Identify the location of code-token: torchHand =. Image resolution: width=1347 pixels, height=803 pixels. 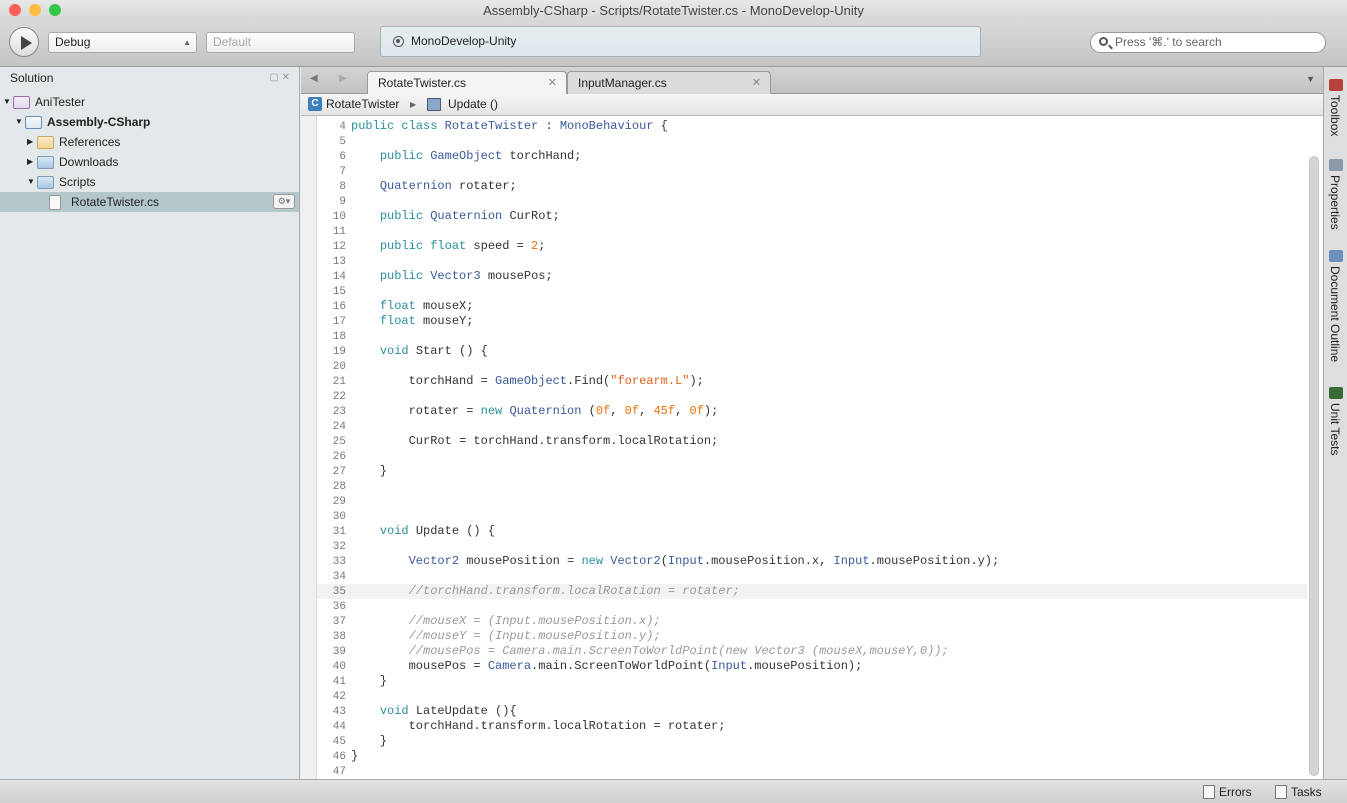
(423, 381).